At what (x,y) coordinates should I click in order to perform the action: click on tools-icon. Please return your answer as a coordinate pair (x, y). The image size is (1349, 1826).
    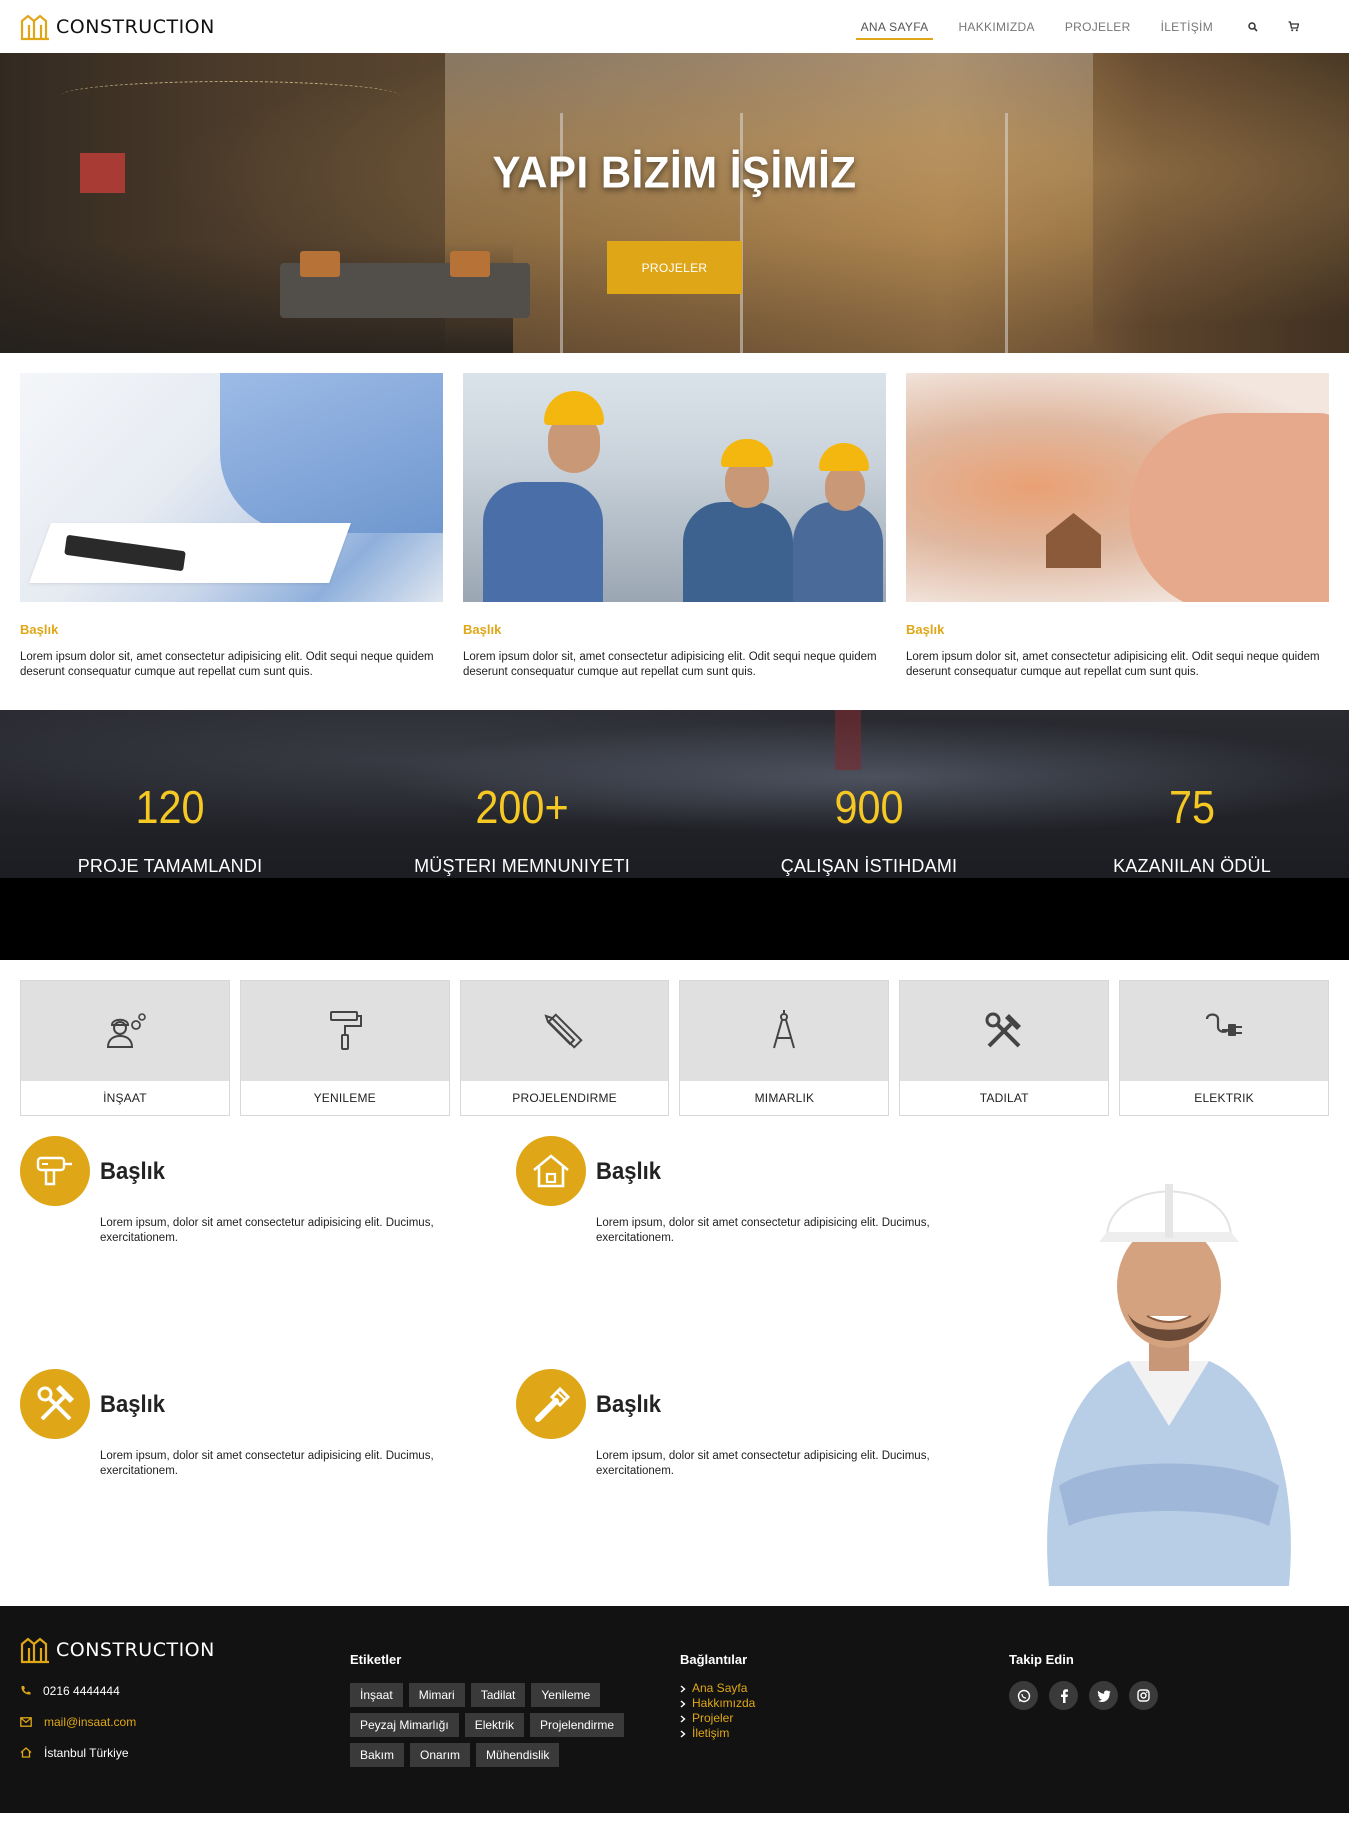
    Looking at the image, I should click on (55, 1403).